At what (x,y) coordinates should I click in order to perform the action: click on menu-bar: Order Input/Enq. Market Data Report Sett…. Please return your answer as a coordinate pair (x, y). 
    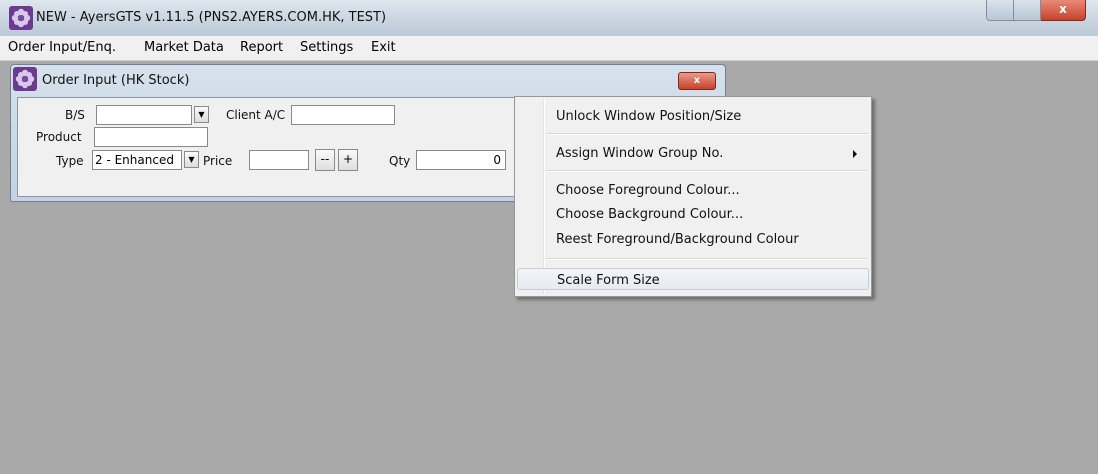
    Looking at the image, I should click on (549, 48).